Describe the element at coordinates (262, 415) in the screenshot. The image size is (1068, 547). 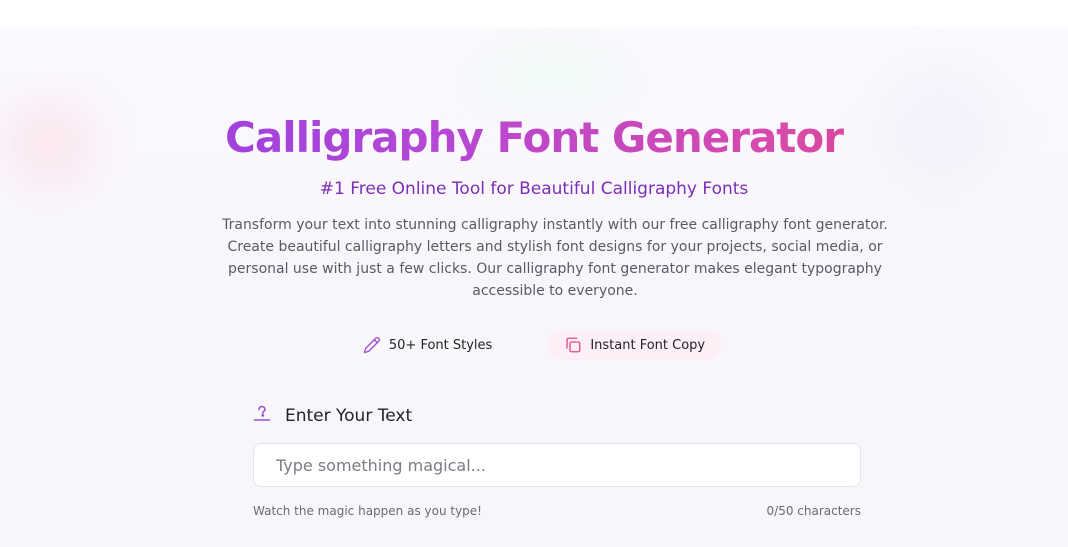
I see `text-cursor-icon` at that location.